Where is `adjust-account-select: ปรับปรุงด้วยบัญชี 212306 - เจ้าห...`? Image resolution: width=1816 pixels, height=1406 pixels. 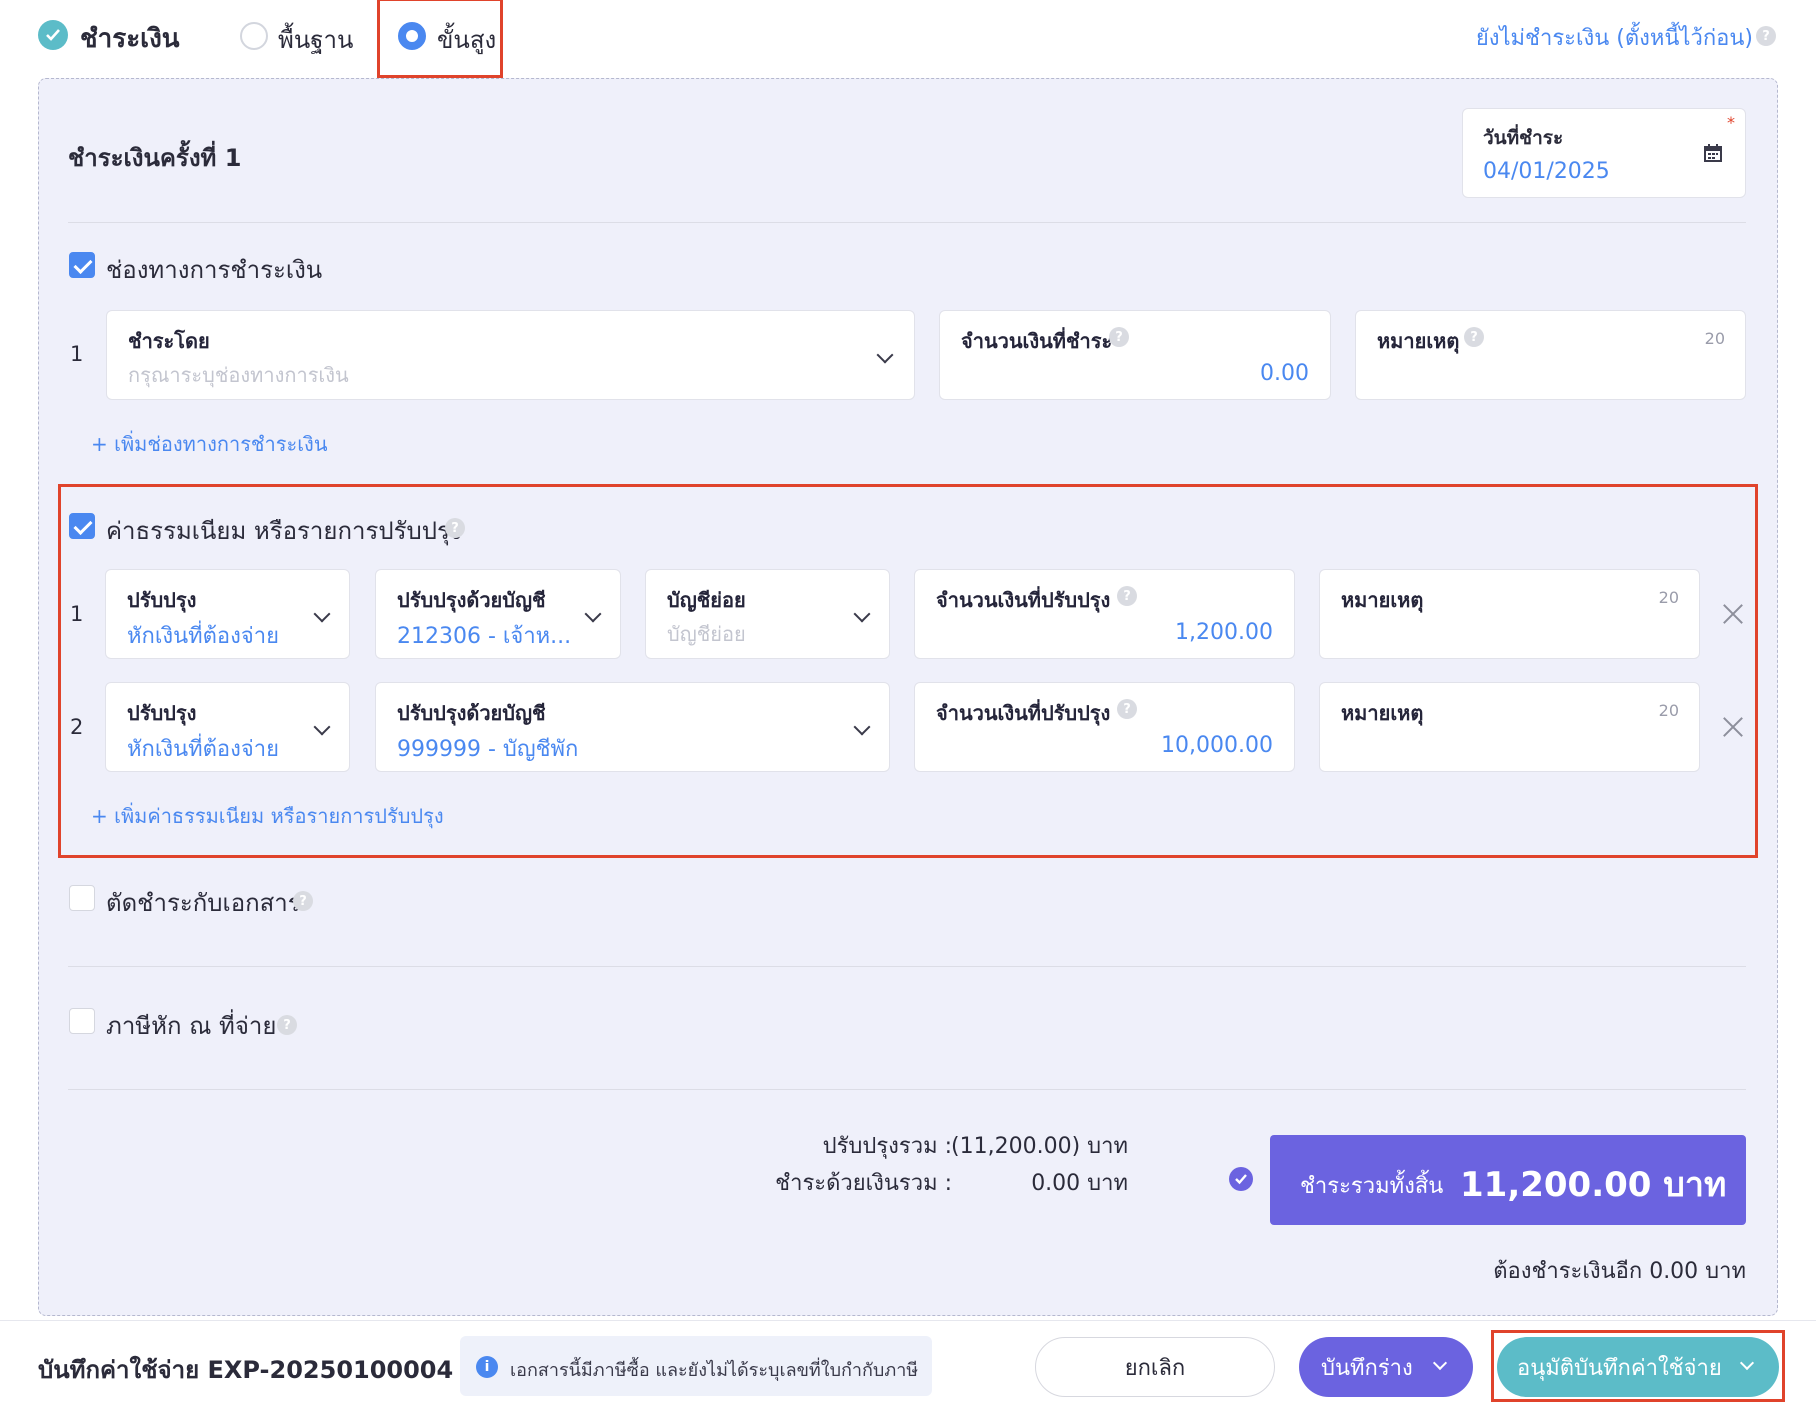
adjust-account-select: ปรับปรุงด้วยบัญชี 212306 - เจ้าห... is located at coordinates (498, 614).